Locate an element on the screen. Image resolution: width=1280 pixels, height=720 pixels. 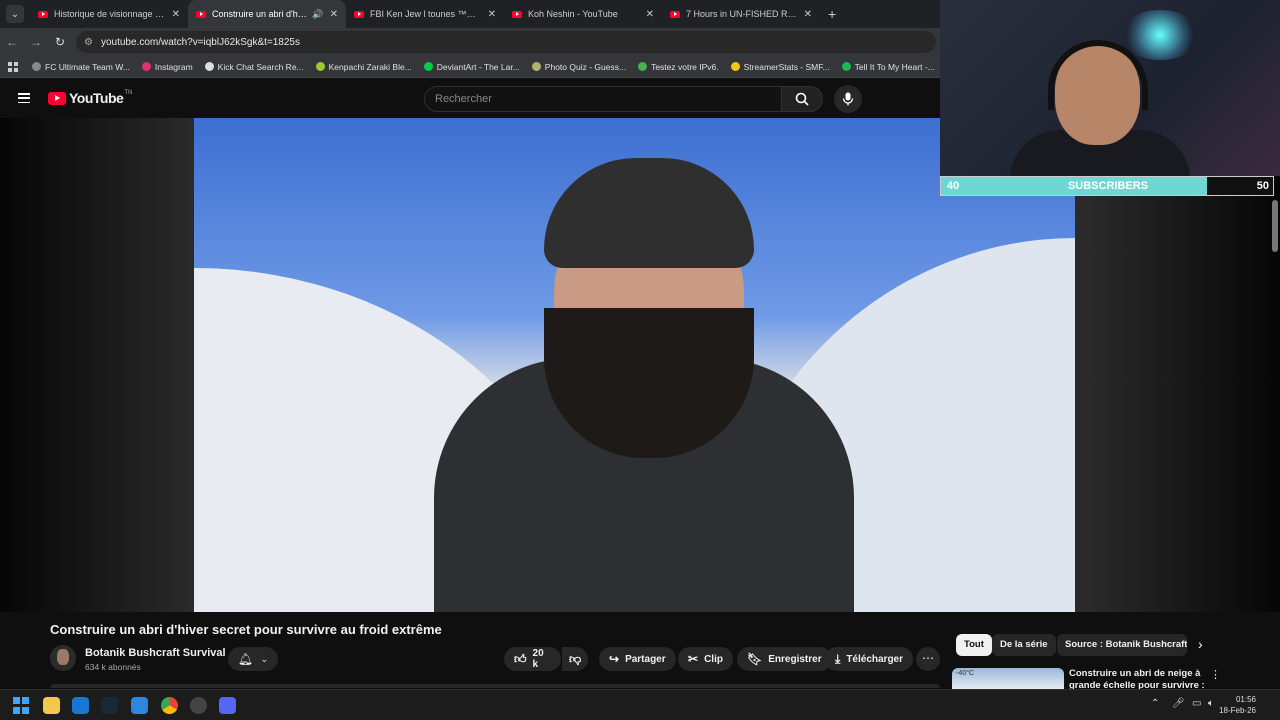
discord-icon is located at coordinates (227, 705).